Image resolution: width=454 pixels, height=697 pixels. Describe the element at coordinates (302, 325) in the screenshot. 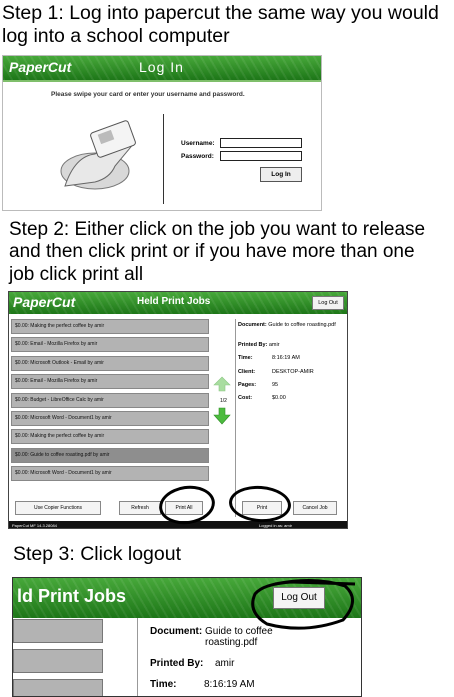

I see `document-value: Guide to coffee roasting.pdf` at that location.